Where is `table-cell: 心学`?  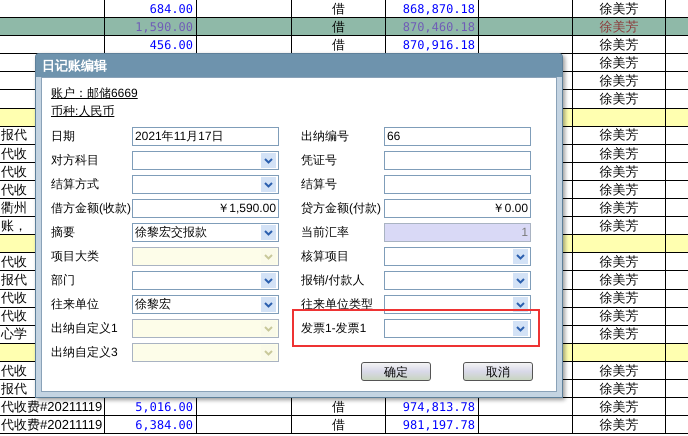 table-cell: 心学 is located at coordinates (13, 334).